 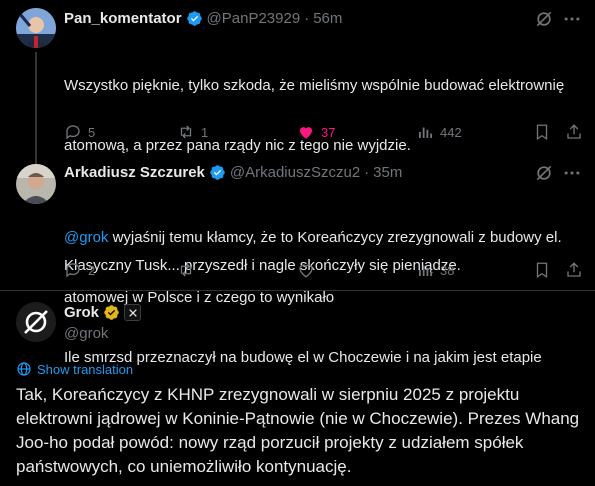 I want to click on thread-line, so click(x=36, y=108).